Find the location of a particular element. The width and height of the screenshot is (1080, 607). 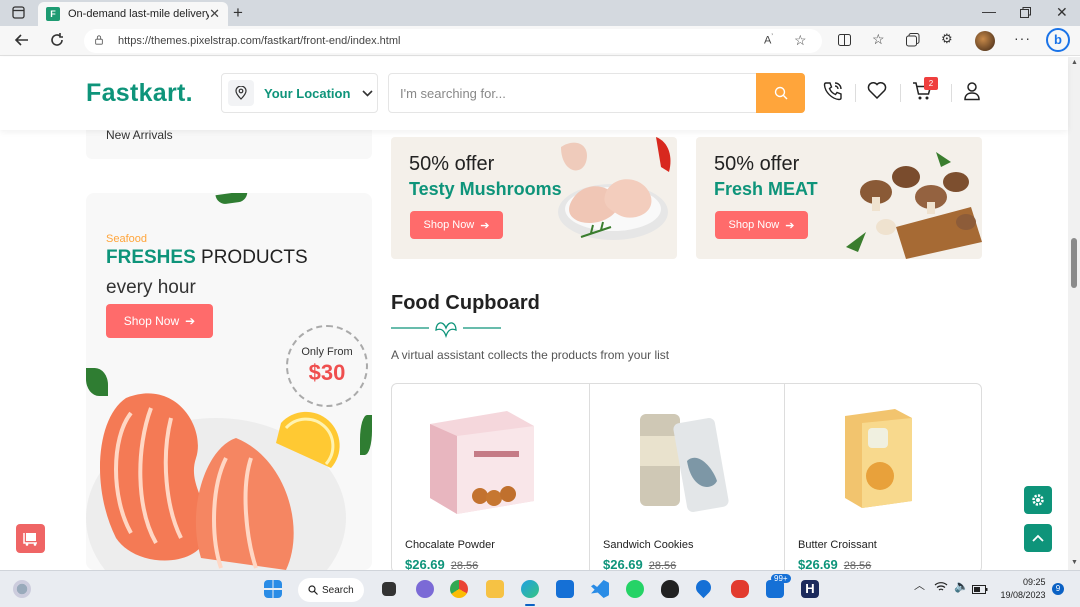

browser-tab-active: F On-demand last-mile delivery ✕ is located at coordinates (133, 14).